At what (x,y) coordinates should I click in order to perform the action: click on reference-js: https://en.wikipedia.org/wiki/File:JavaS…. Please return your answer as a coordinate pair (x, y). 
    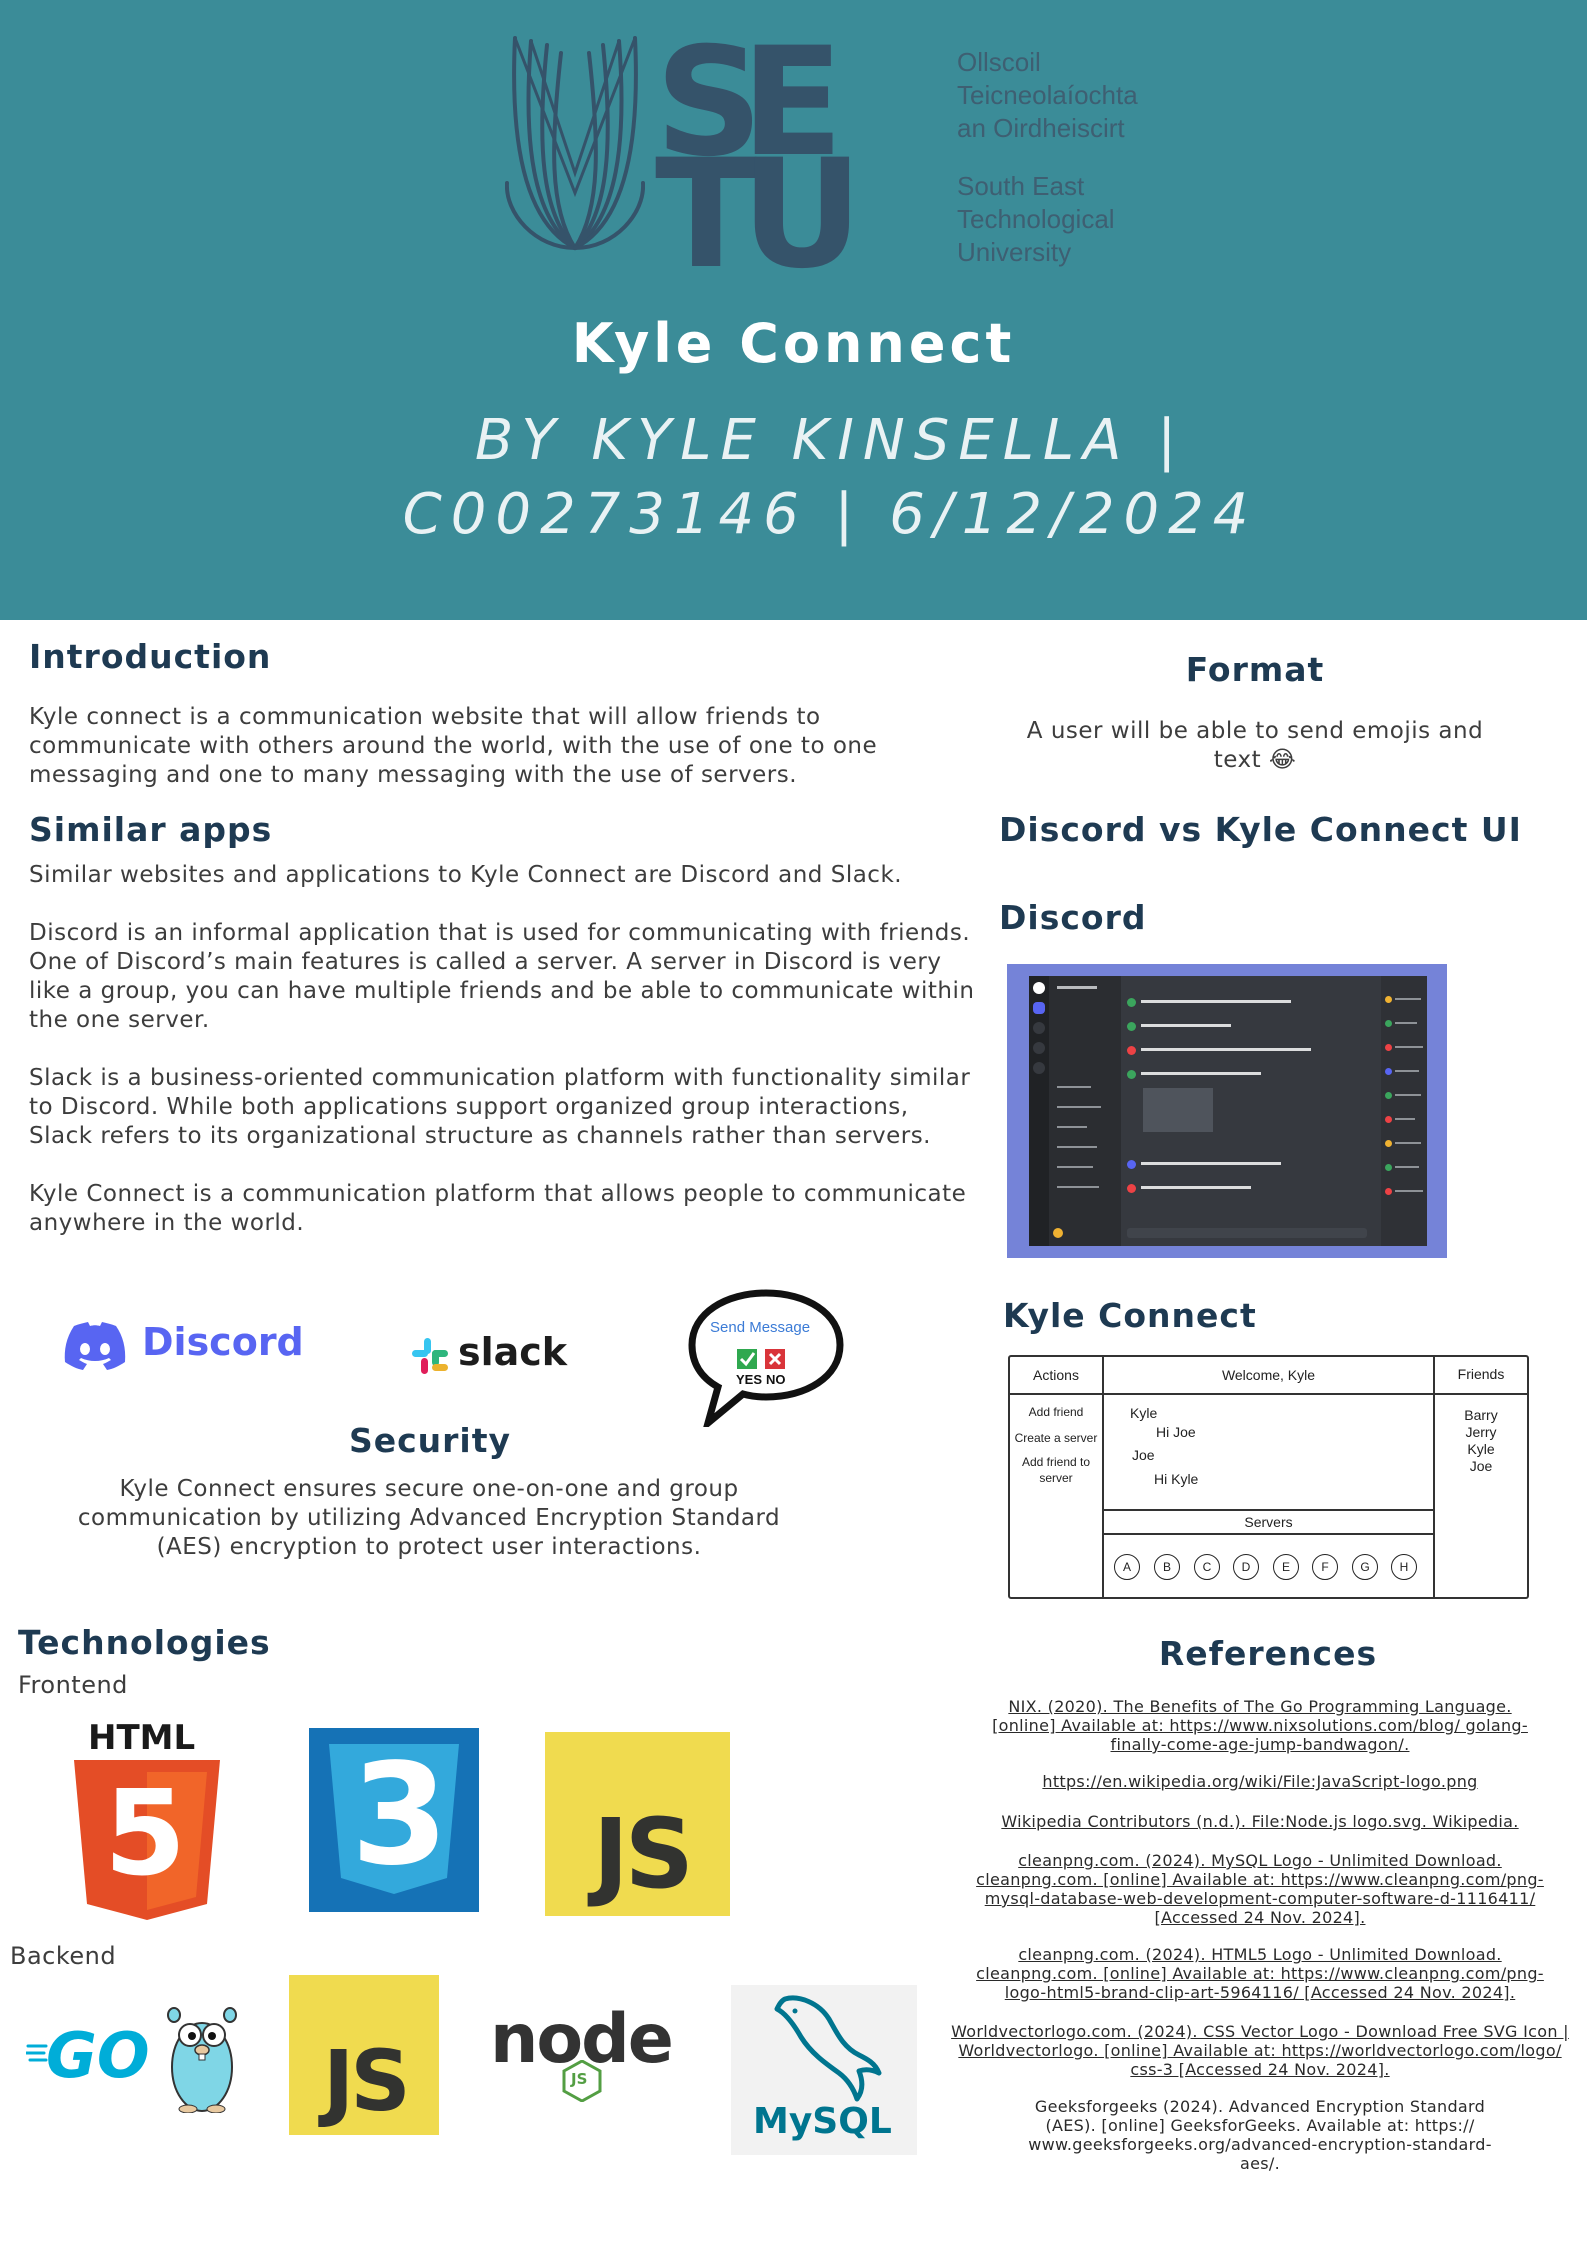
    Looking at the image, I should click on (1260, 1781).